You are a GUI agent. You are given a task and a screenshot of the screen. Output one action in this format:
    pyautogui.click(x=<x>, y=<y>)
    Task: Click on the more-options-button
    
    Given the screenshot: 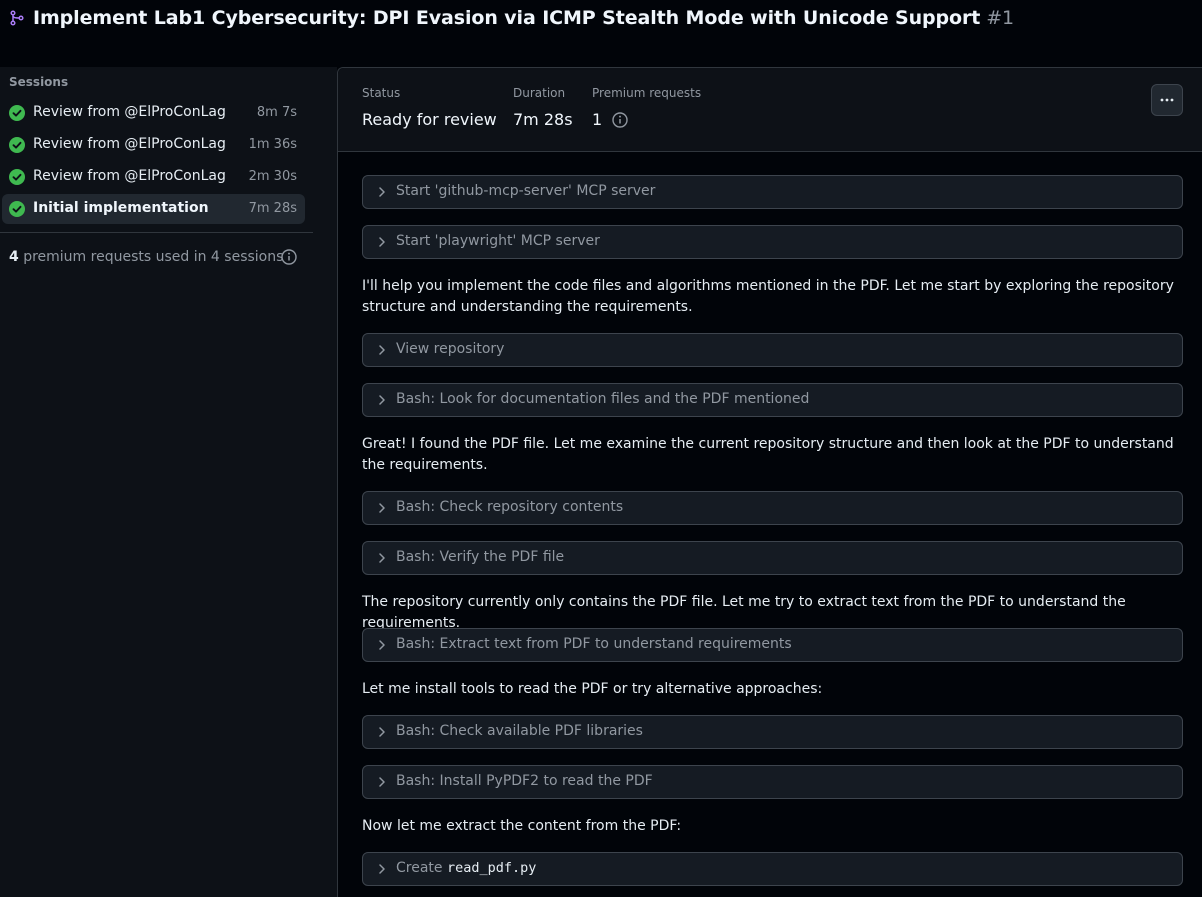 What is the action you would take?
    pyautogui.click(x=1167, y=100)
    